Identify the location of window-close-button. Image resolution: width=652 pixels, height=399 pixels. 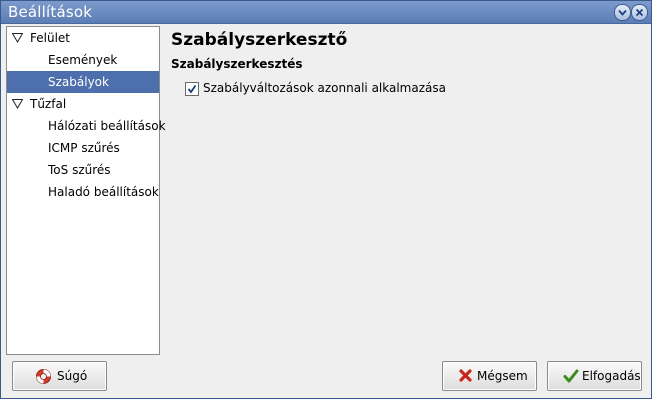
(639, 12).